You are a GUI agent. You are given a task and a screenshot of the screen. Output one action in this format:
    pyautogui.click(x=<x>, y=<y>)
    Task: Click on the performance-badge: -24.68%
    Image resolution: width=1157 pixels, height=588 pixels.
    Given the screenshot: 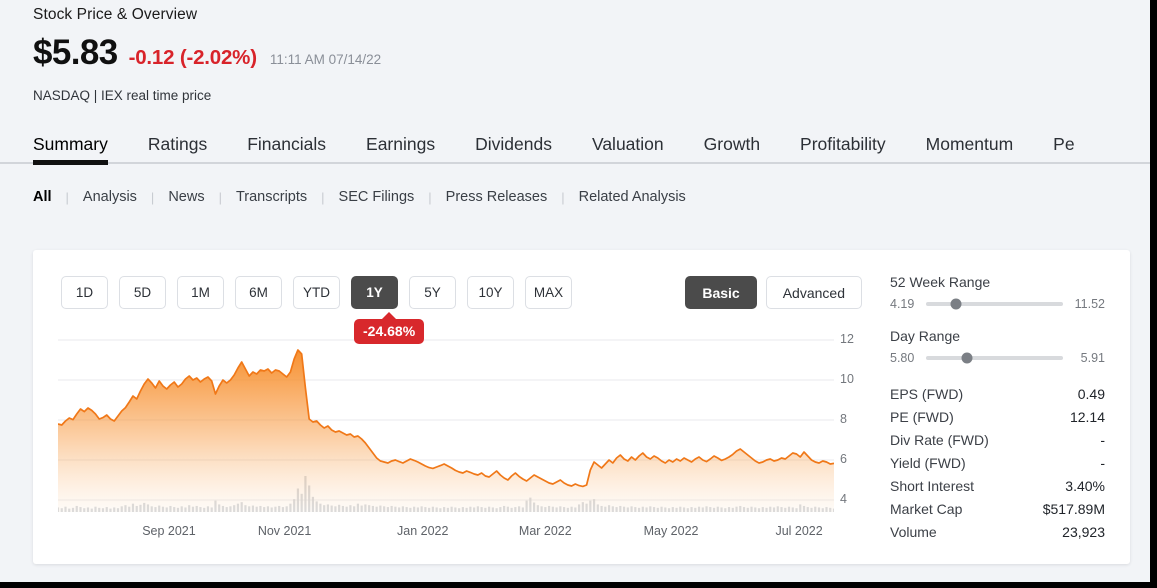 What is the action you would take?
    pyautogui.click(x=389, y=331)
    